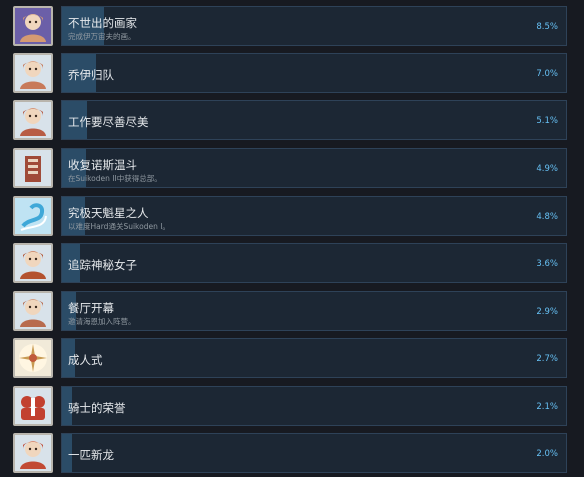 This screenshot has width=584, height=477. I want to click on achievement-row: 究极天魁星之人以难度Hard通关Suikoden I。 4.8%, so click(286, 216).